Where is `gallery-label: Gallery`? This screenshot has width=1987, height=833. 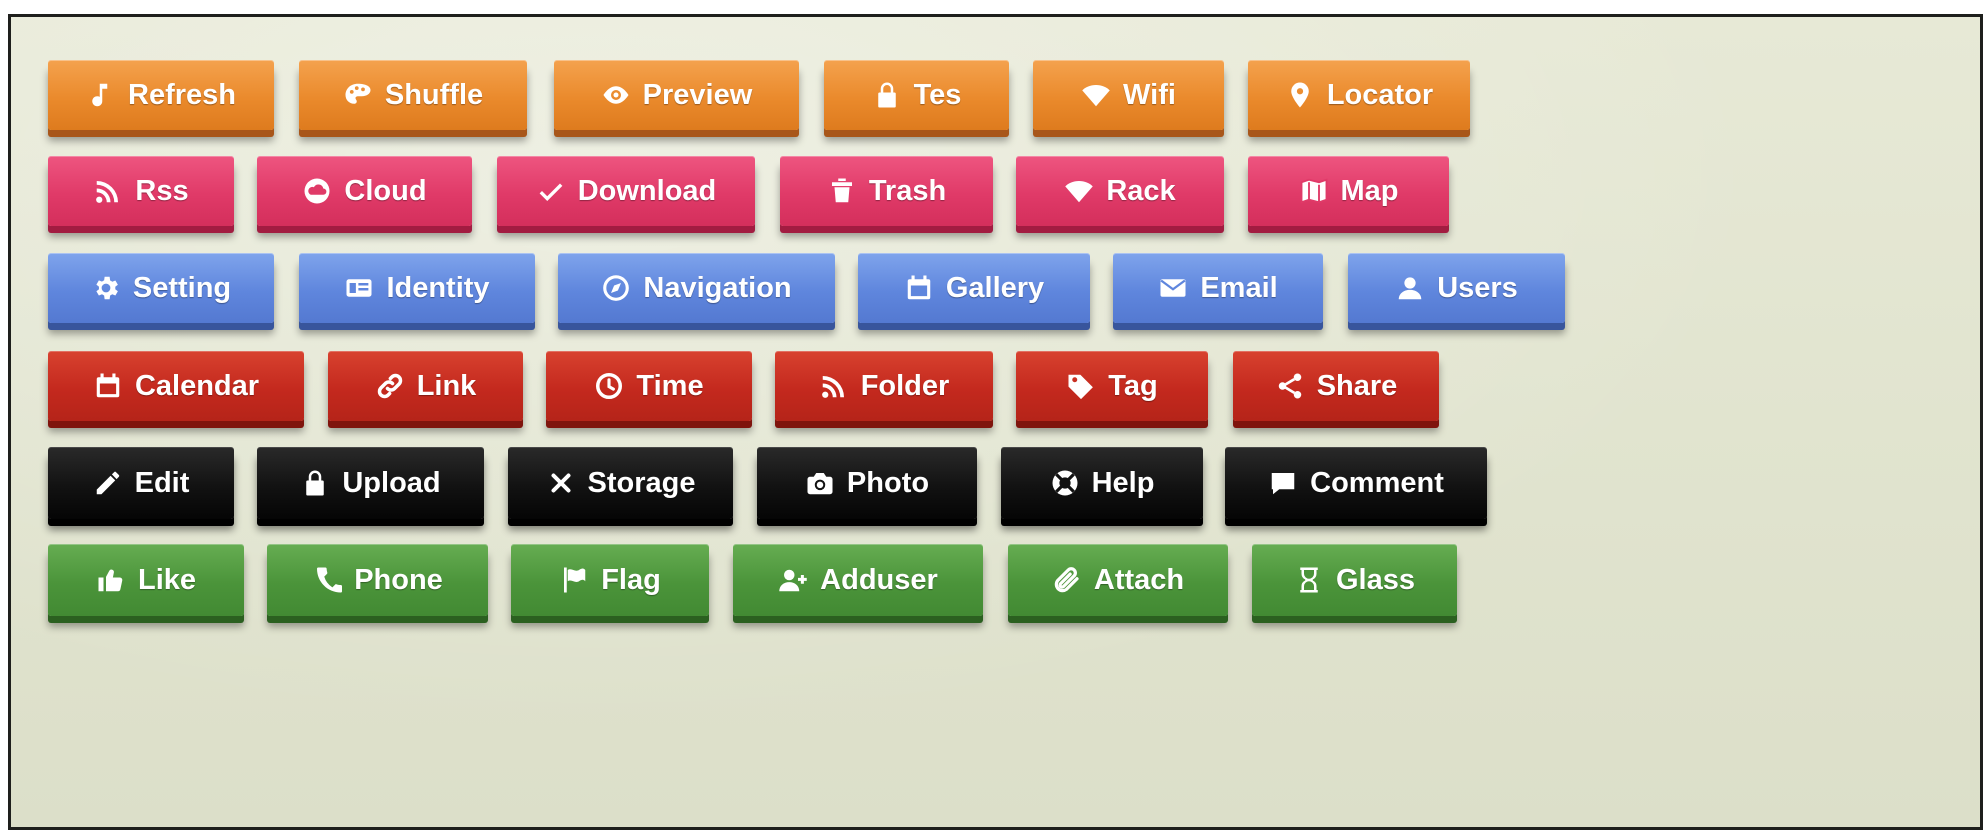
gallery-label: Gallery is located at coordinates (995, 287).